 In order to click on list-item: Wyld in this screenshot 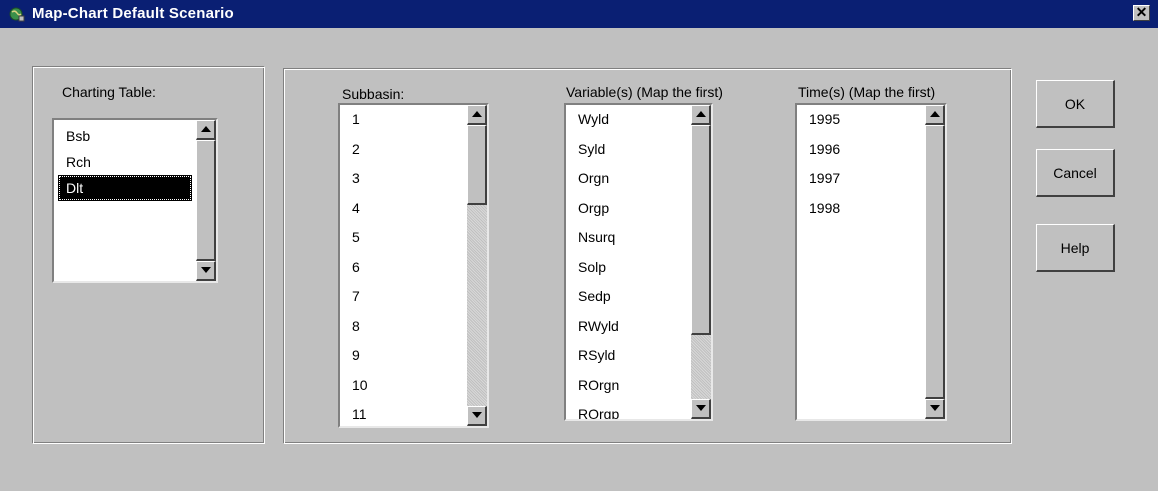, I will do `click(628, 120)`.